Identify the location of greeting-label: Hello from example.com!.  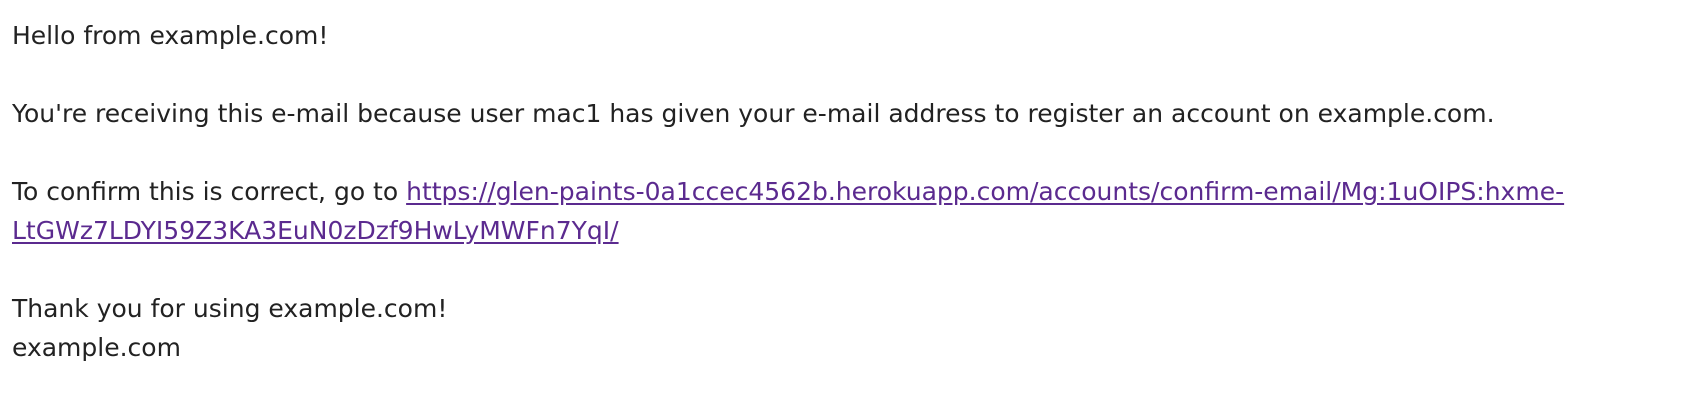
(170, 35).